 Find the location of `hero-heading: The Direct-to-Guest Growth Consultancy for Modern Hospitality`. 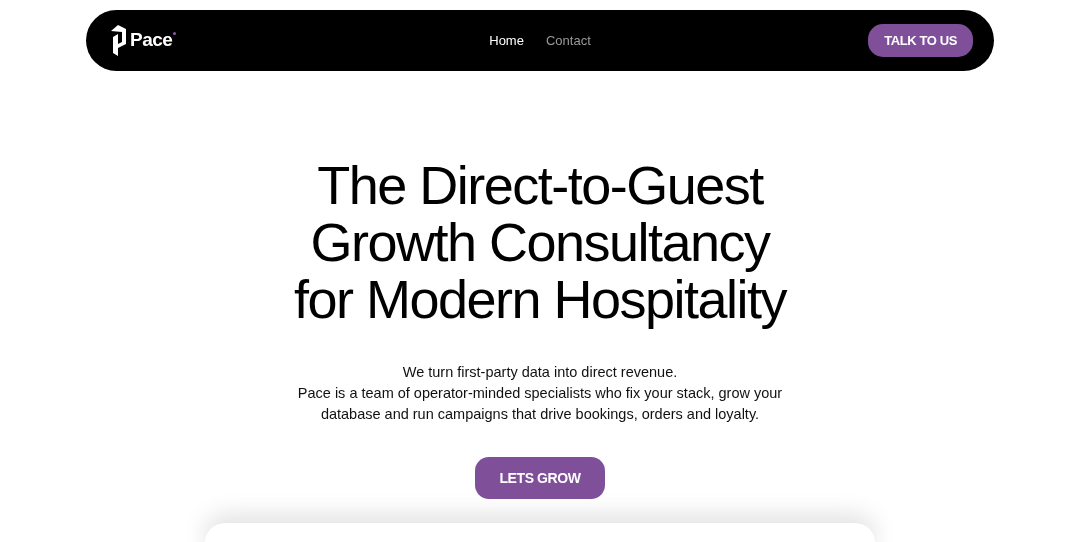

hero-heading: The Direct-to-Guest Growth Consultancy for Modern Hospitality is located at coordinates (540, 242).